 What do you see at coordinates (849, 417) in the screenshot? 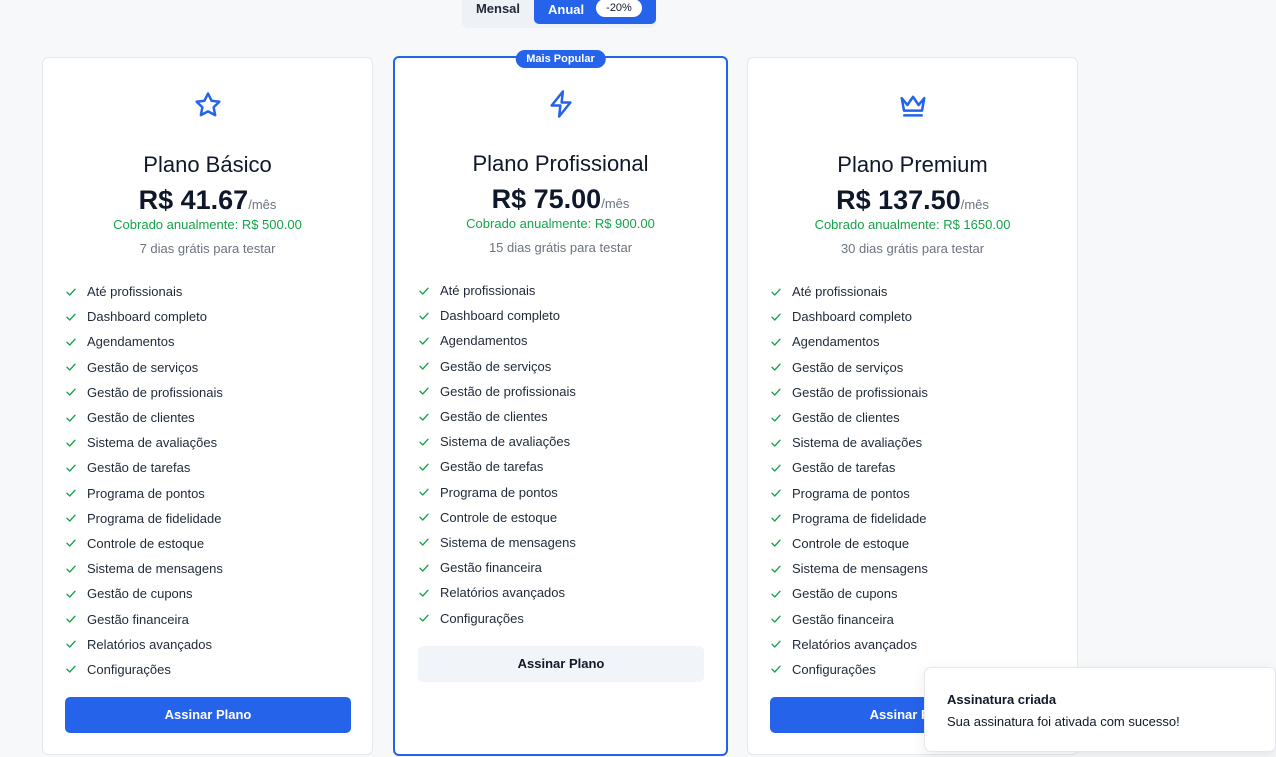
I see `feature-item: Gestão de clientes` at bounding box center [849, 417].